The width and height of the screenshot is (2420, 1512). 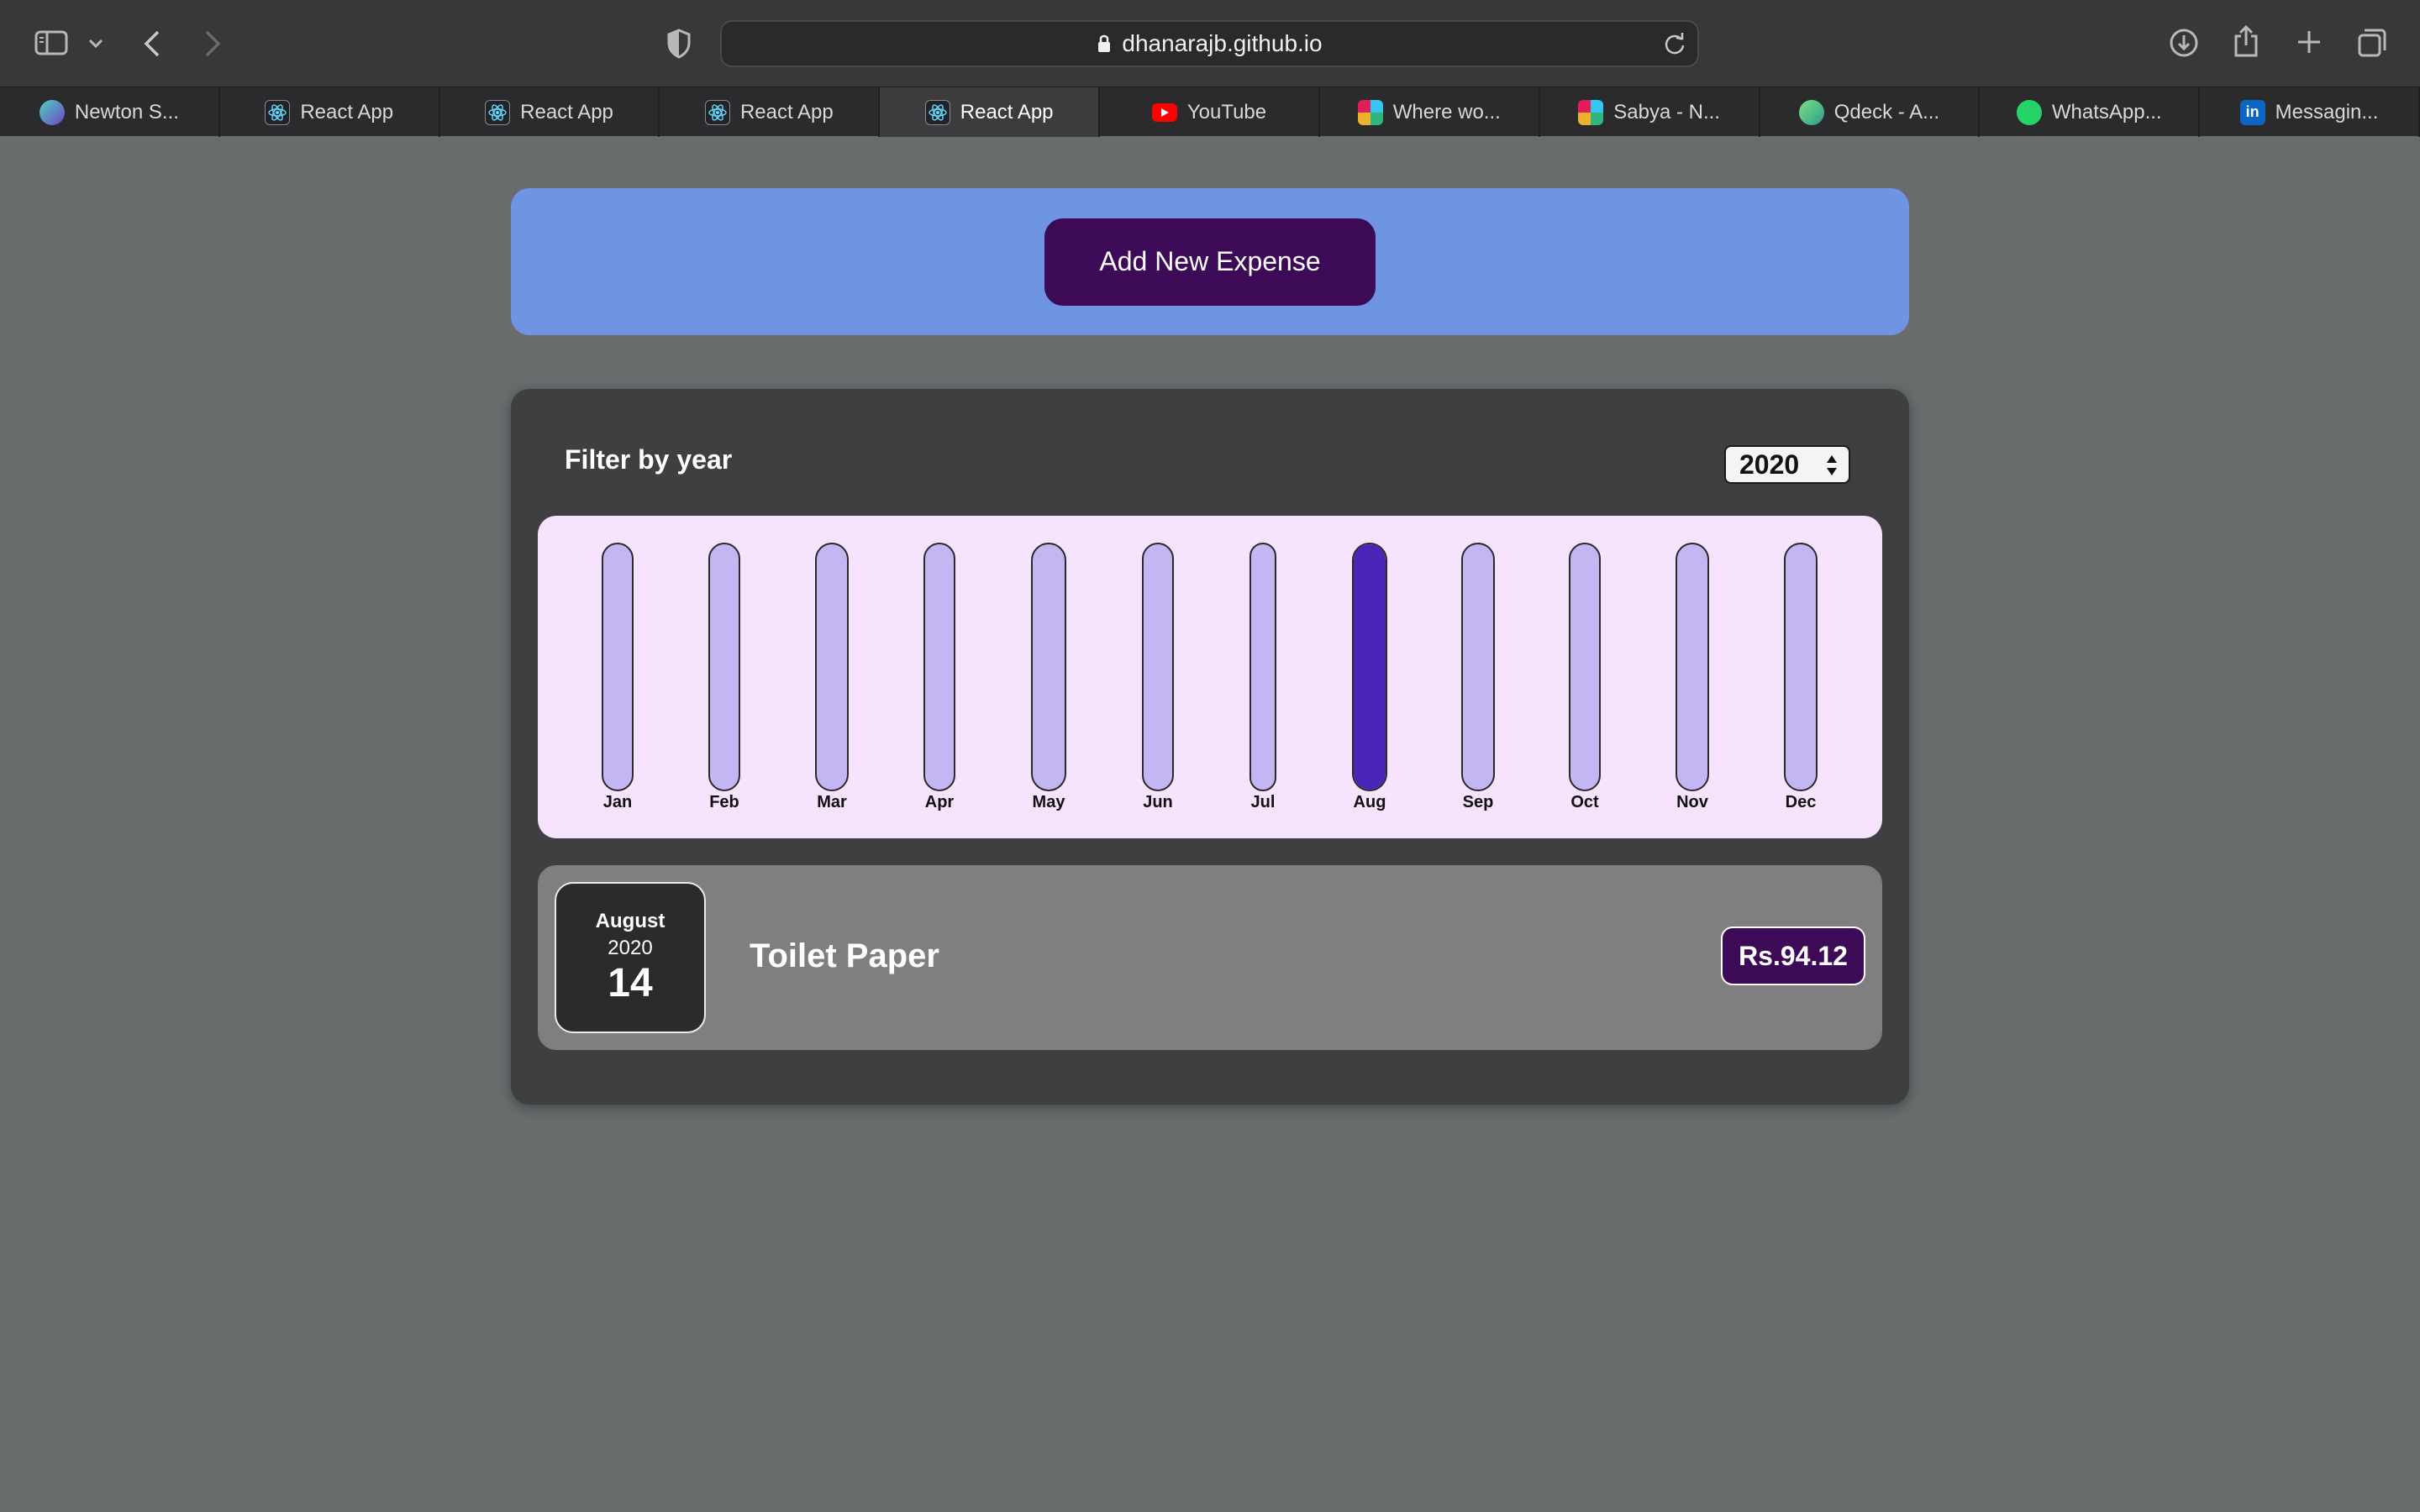 What do you see at coordinates (844, 955) in the screenshot?
I see `expense-title: Toilet Paper` at bounding box center [844, 955].